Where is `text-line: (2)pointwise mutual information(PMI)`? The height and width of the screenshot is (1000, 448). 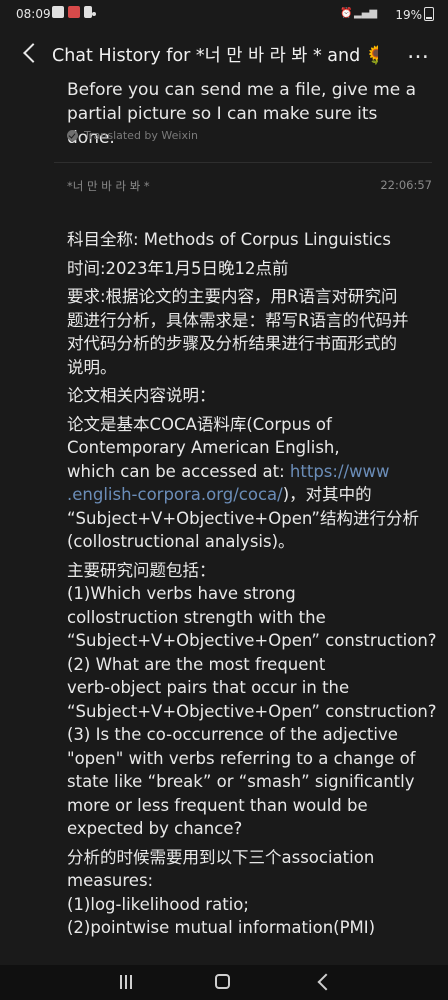
text-line: (2)pointwise mutual information(PMI) is located at coordinates (221, 927).